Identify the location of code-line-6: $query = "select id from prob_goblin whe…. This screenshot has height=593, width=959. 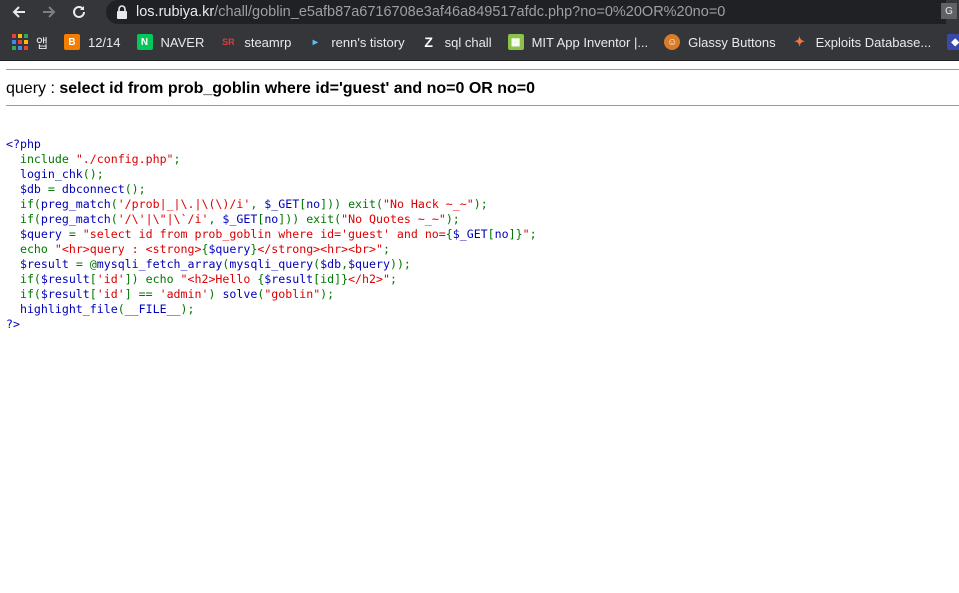
(271, 234).